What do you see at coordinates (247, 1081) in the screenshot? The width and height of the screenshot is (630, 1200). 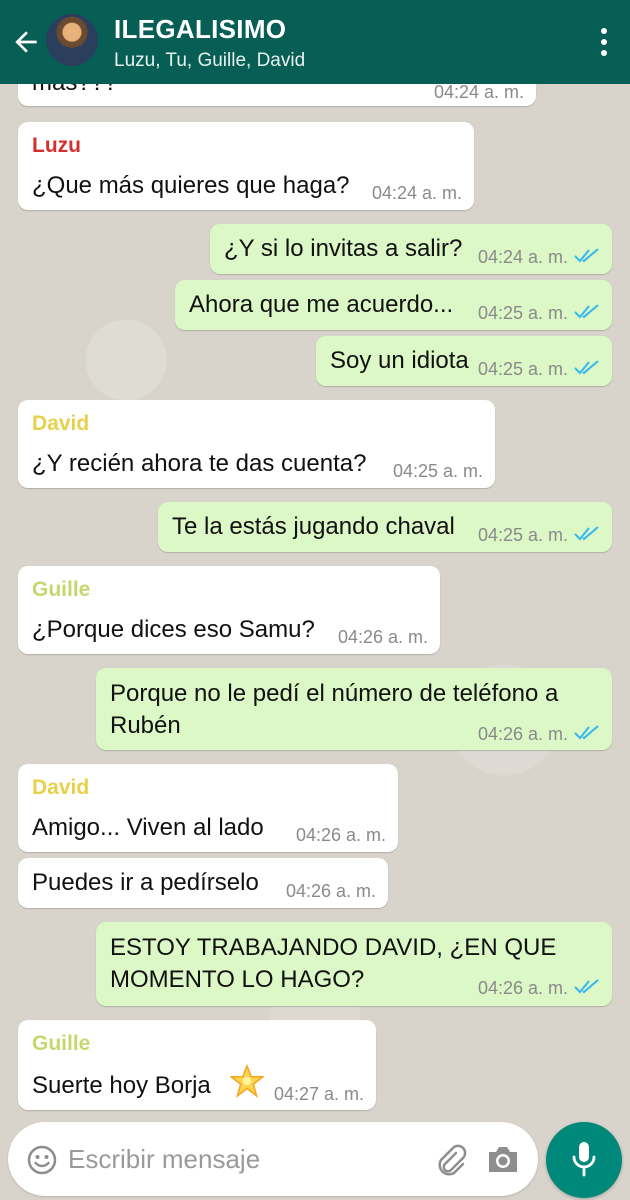 I see `star-emoji-icon` at bounding box center [247, 1081].